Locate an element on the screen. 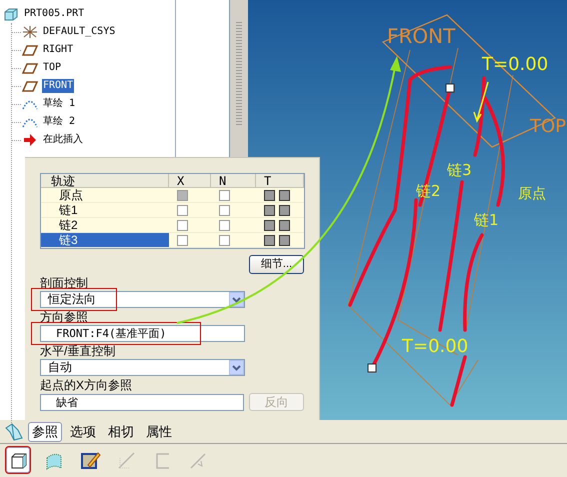 This screenshot has width=567, height=477. tree-item: FRONT is located at coordinates (58, 86).